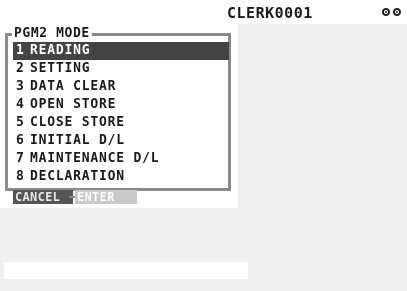 The height and width of the screenshot is (291, 407). I want to click on cancel-button: CANCEL, so click(43, 197).